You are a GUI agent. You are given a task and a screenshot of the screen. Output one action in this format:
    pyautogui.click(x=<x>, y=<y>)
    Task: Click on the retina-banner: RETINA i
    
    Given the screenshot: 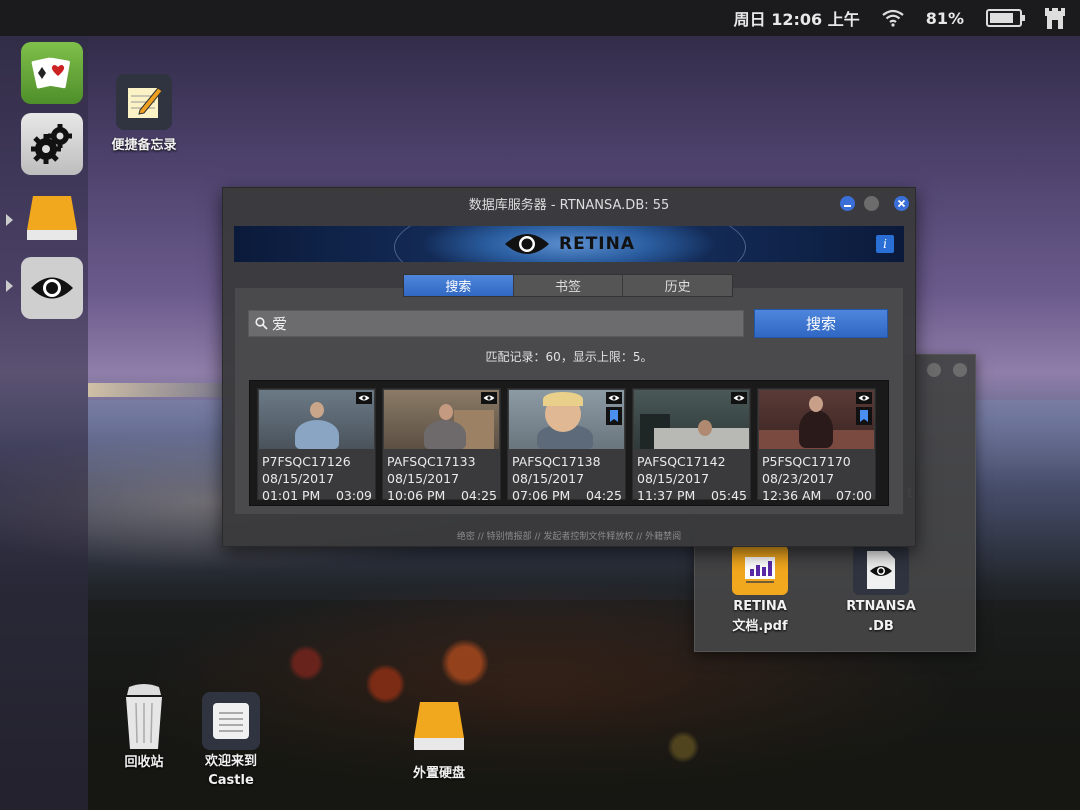 What is the action you would take?
    pyautogui.click(x=569, y=244)
    